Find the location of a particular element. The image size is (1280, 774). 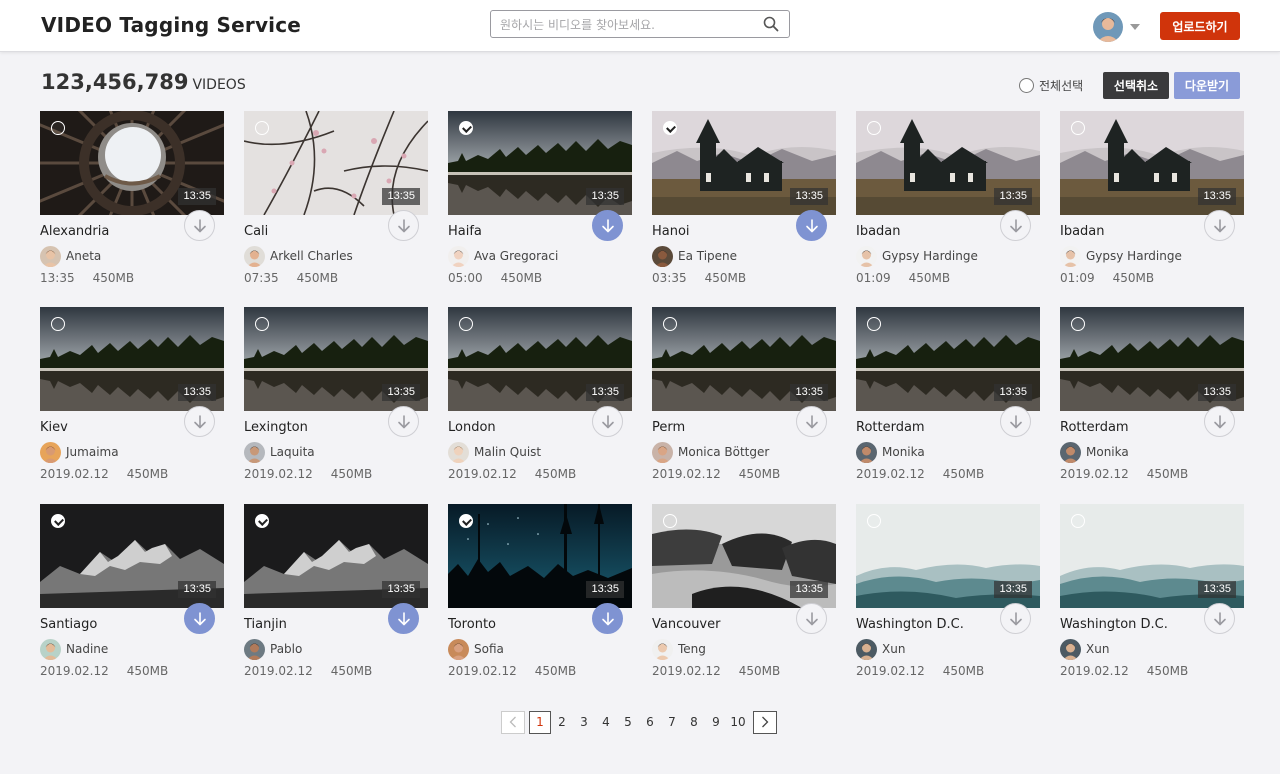

page-link-3: 3 is located at coordinates (584, 722).